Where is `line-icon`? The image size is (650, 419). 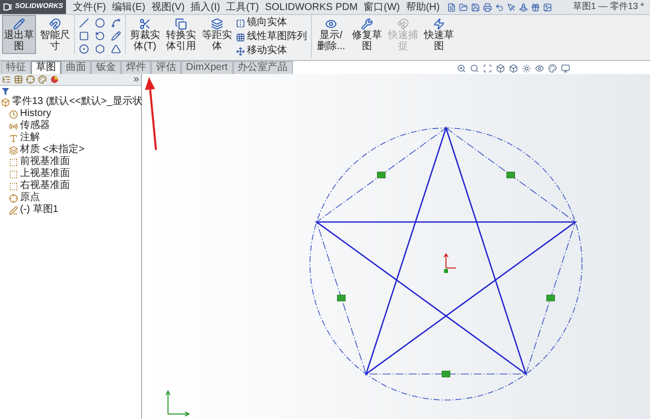
line-icon is located at coordinates (84, 23).